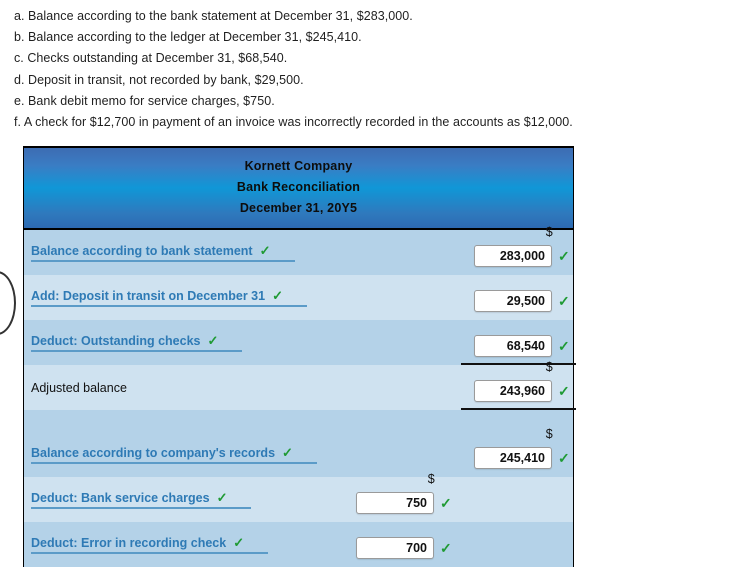 The width and height of the screenshot is (737, 567). I want to click on account-select-5: Deduct: Bank service charges ✓, so click(141, 499).